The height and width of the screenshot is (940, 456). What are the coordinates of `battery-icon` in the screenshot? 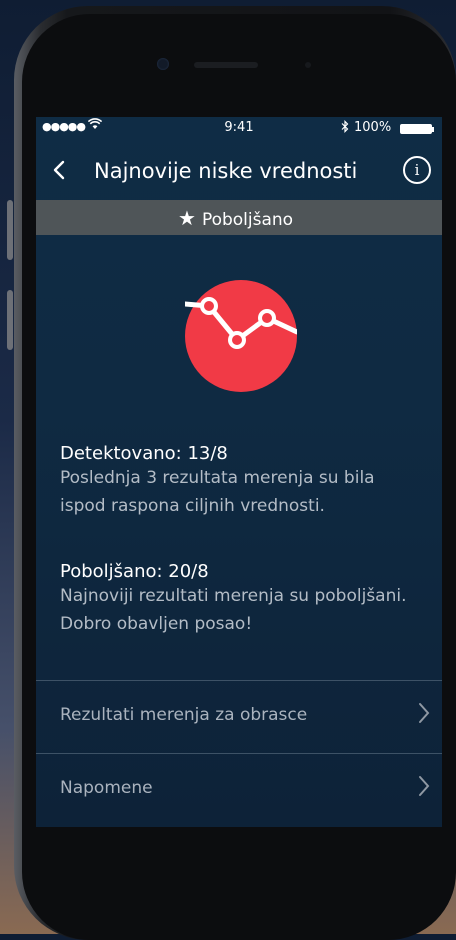 It's located at (416, 129).